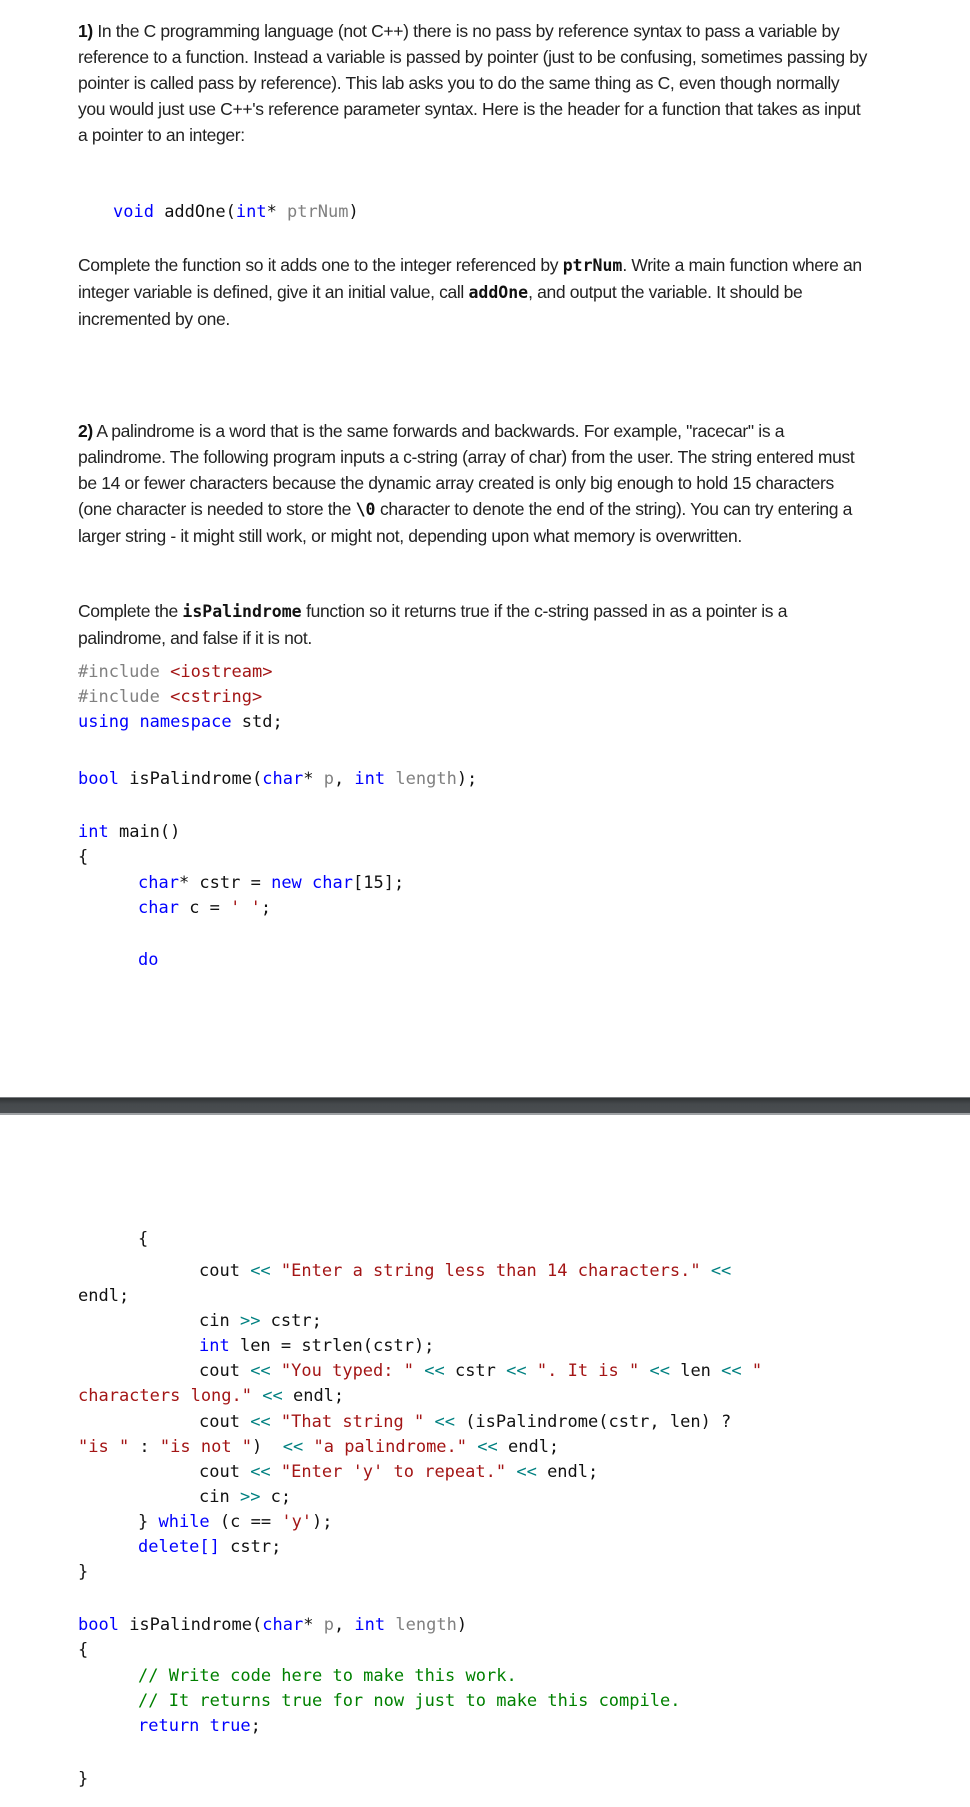 The height and width of the screenshot is (1807, 970). What do you see at coordinates (266, 908) in the screenshot?
I see `tok: ;` at bounding box center [266, 908].